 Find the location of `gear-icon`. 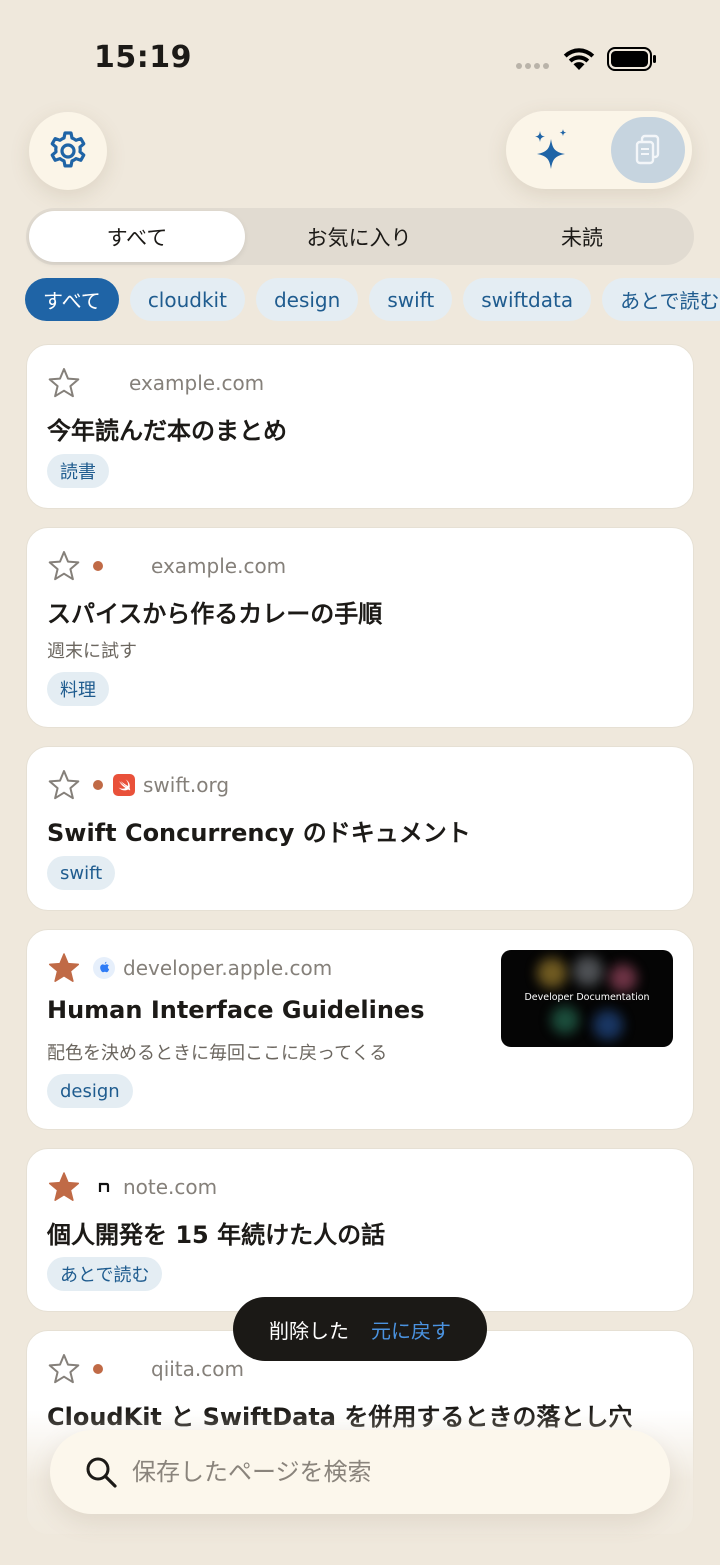

gear-icon is located at coordinates (68, 149).